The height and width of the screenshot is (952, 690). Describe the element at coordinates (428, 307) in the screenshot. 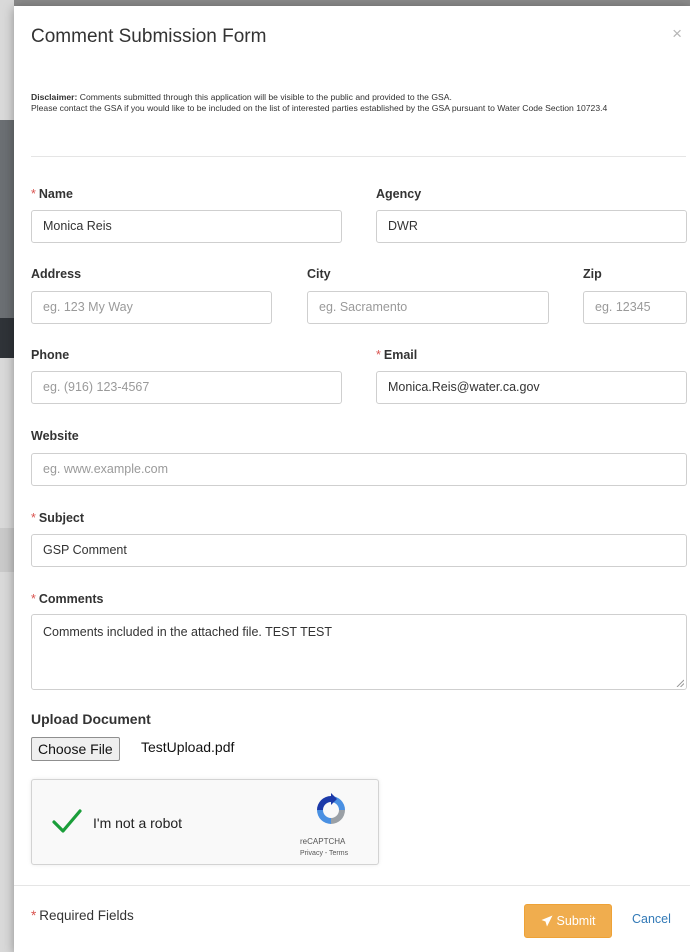

I see `city-input: eg. Sacramento` at that location.